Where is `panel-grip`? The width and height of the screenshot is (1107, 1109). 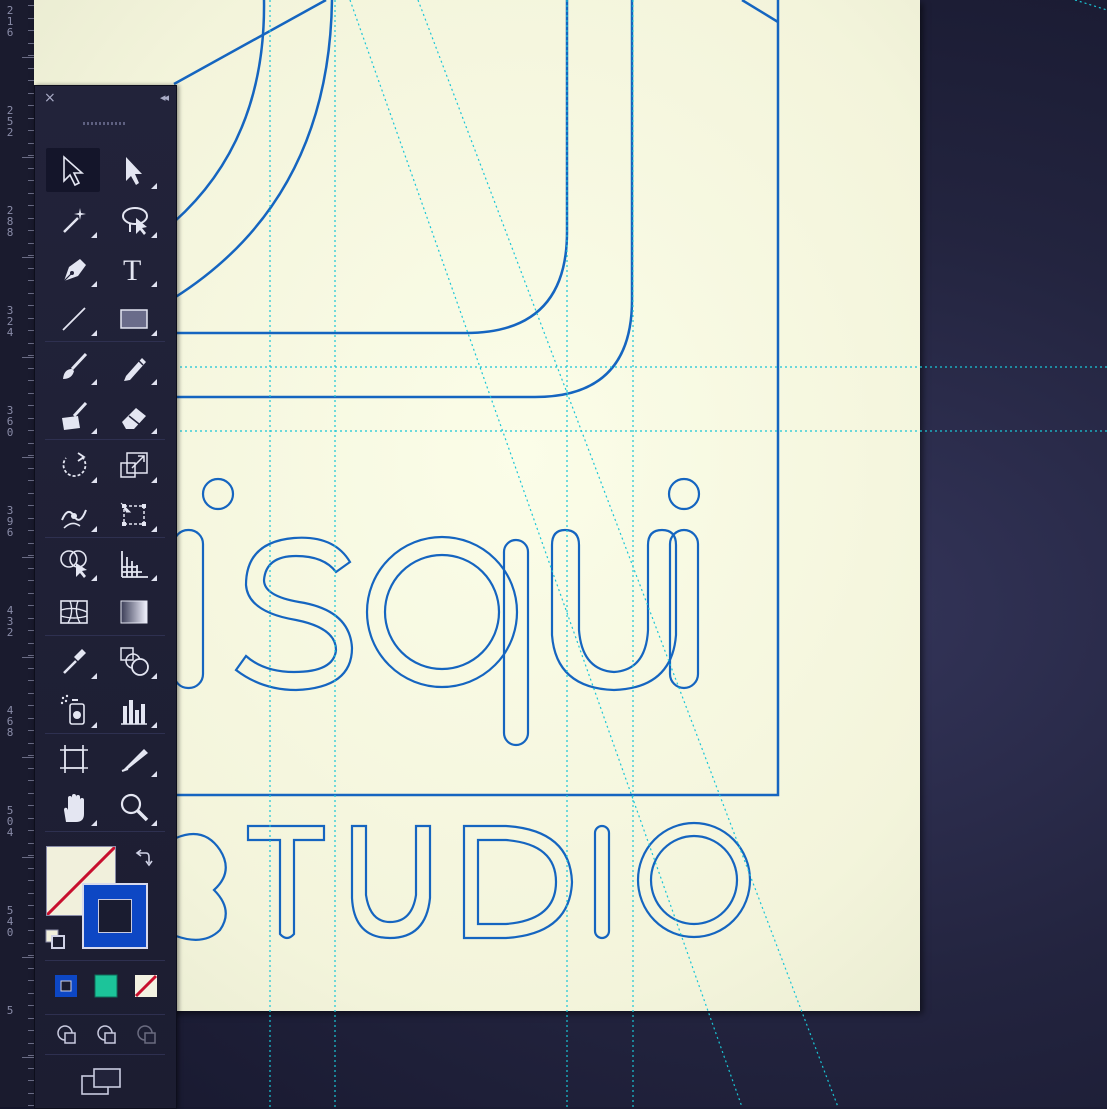
panel-grip is located at coordinates (104, 123).